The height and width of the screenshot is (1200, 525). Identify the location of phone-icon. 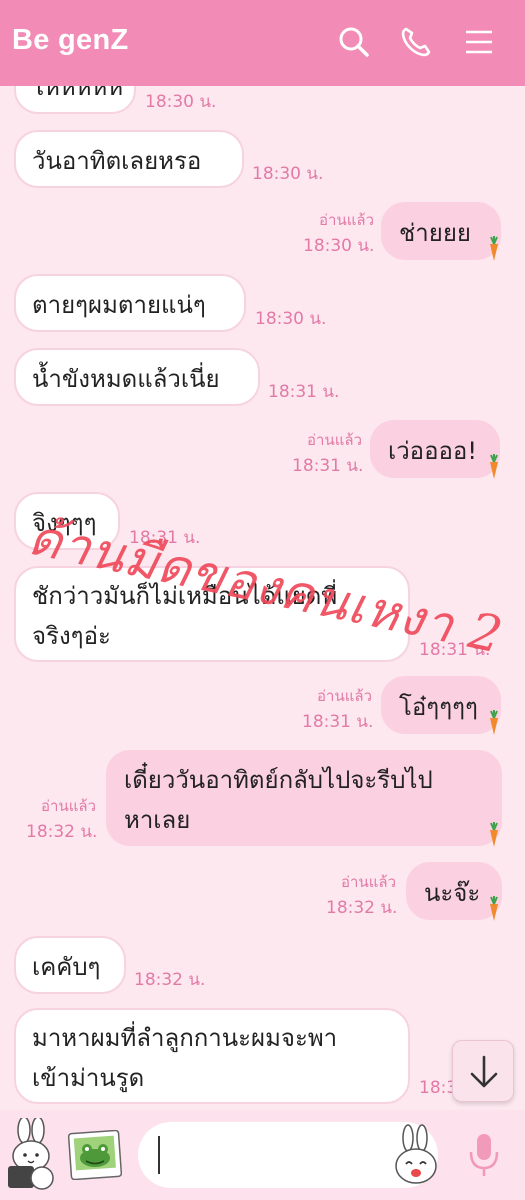
(416, 42).